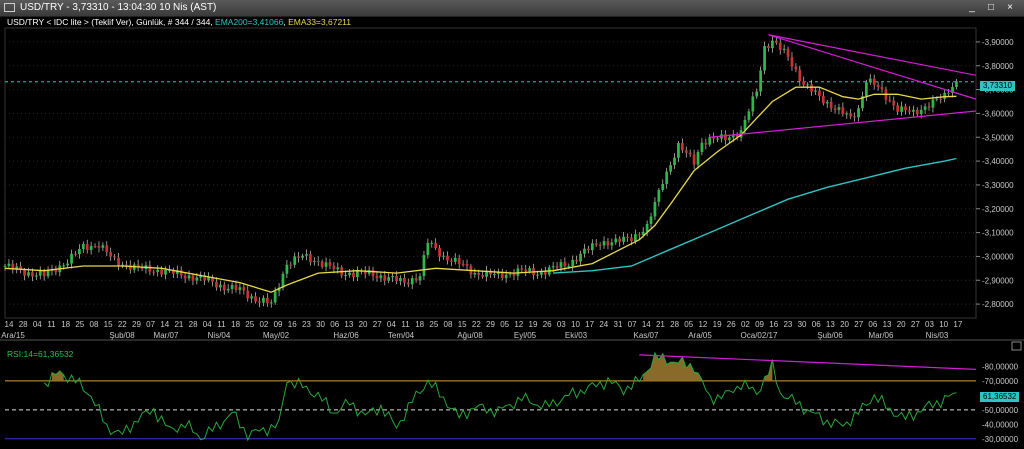 The image size is (1024, 449). What do you see at coordinates (504, 324) in the screenshot?
I see `x-day-label: 05` at bounding box center [504, 324].